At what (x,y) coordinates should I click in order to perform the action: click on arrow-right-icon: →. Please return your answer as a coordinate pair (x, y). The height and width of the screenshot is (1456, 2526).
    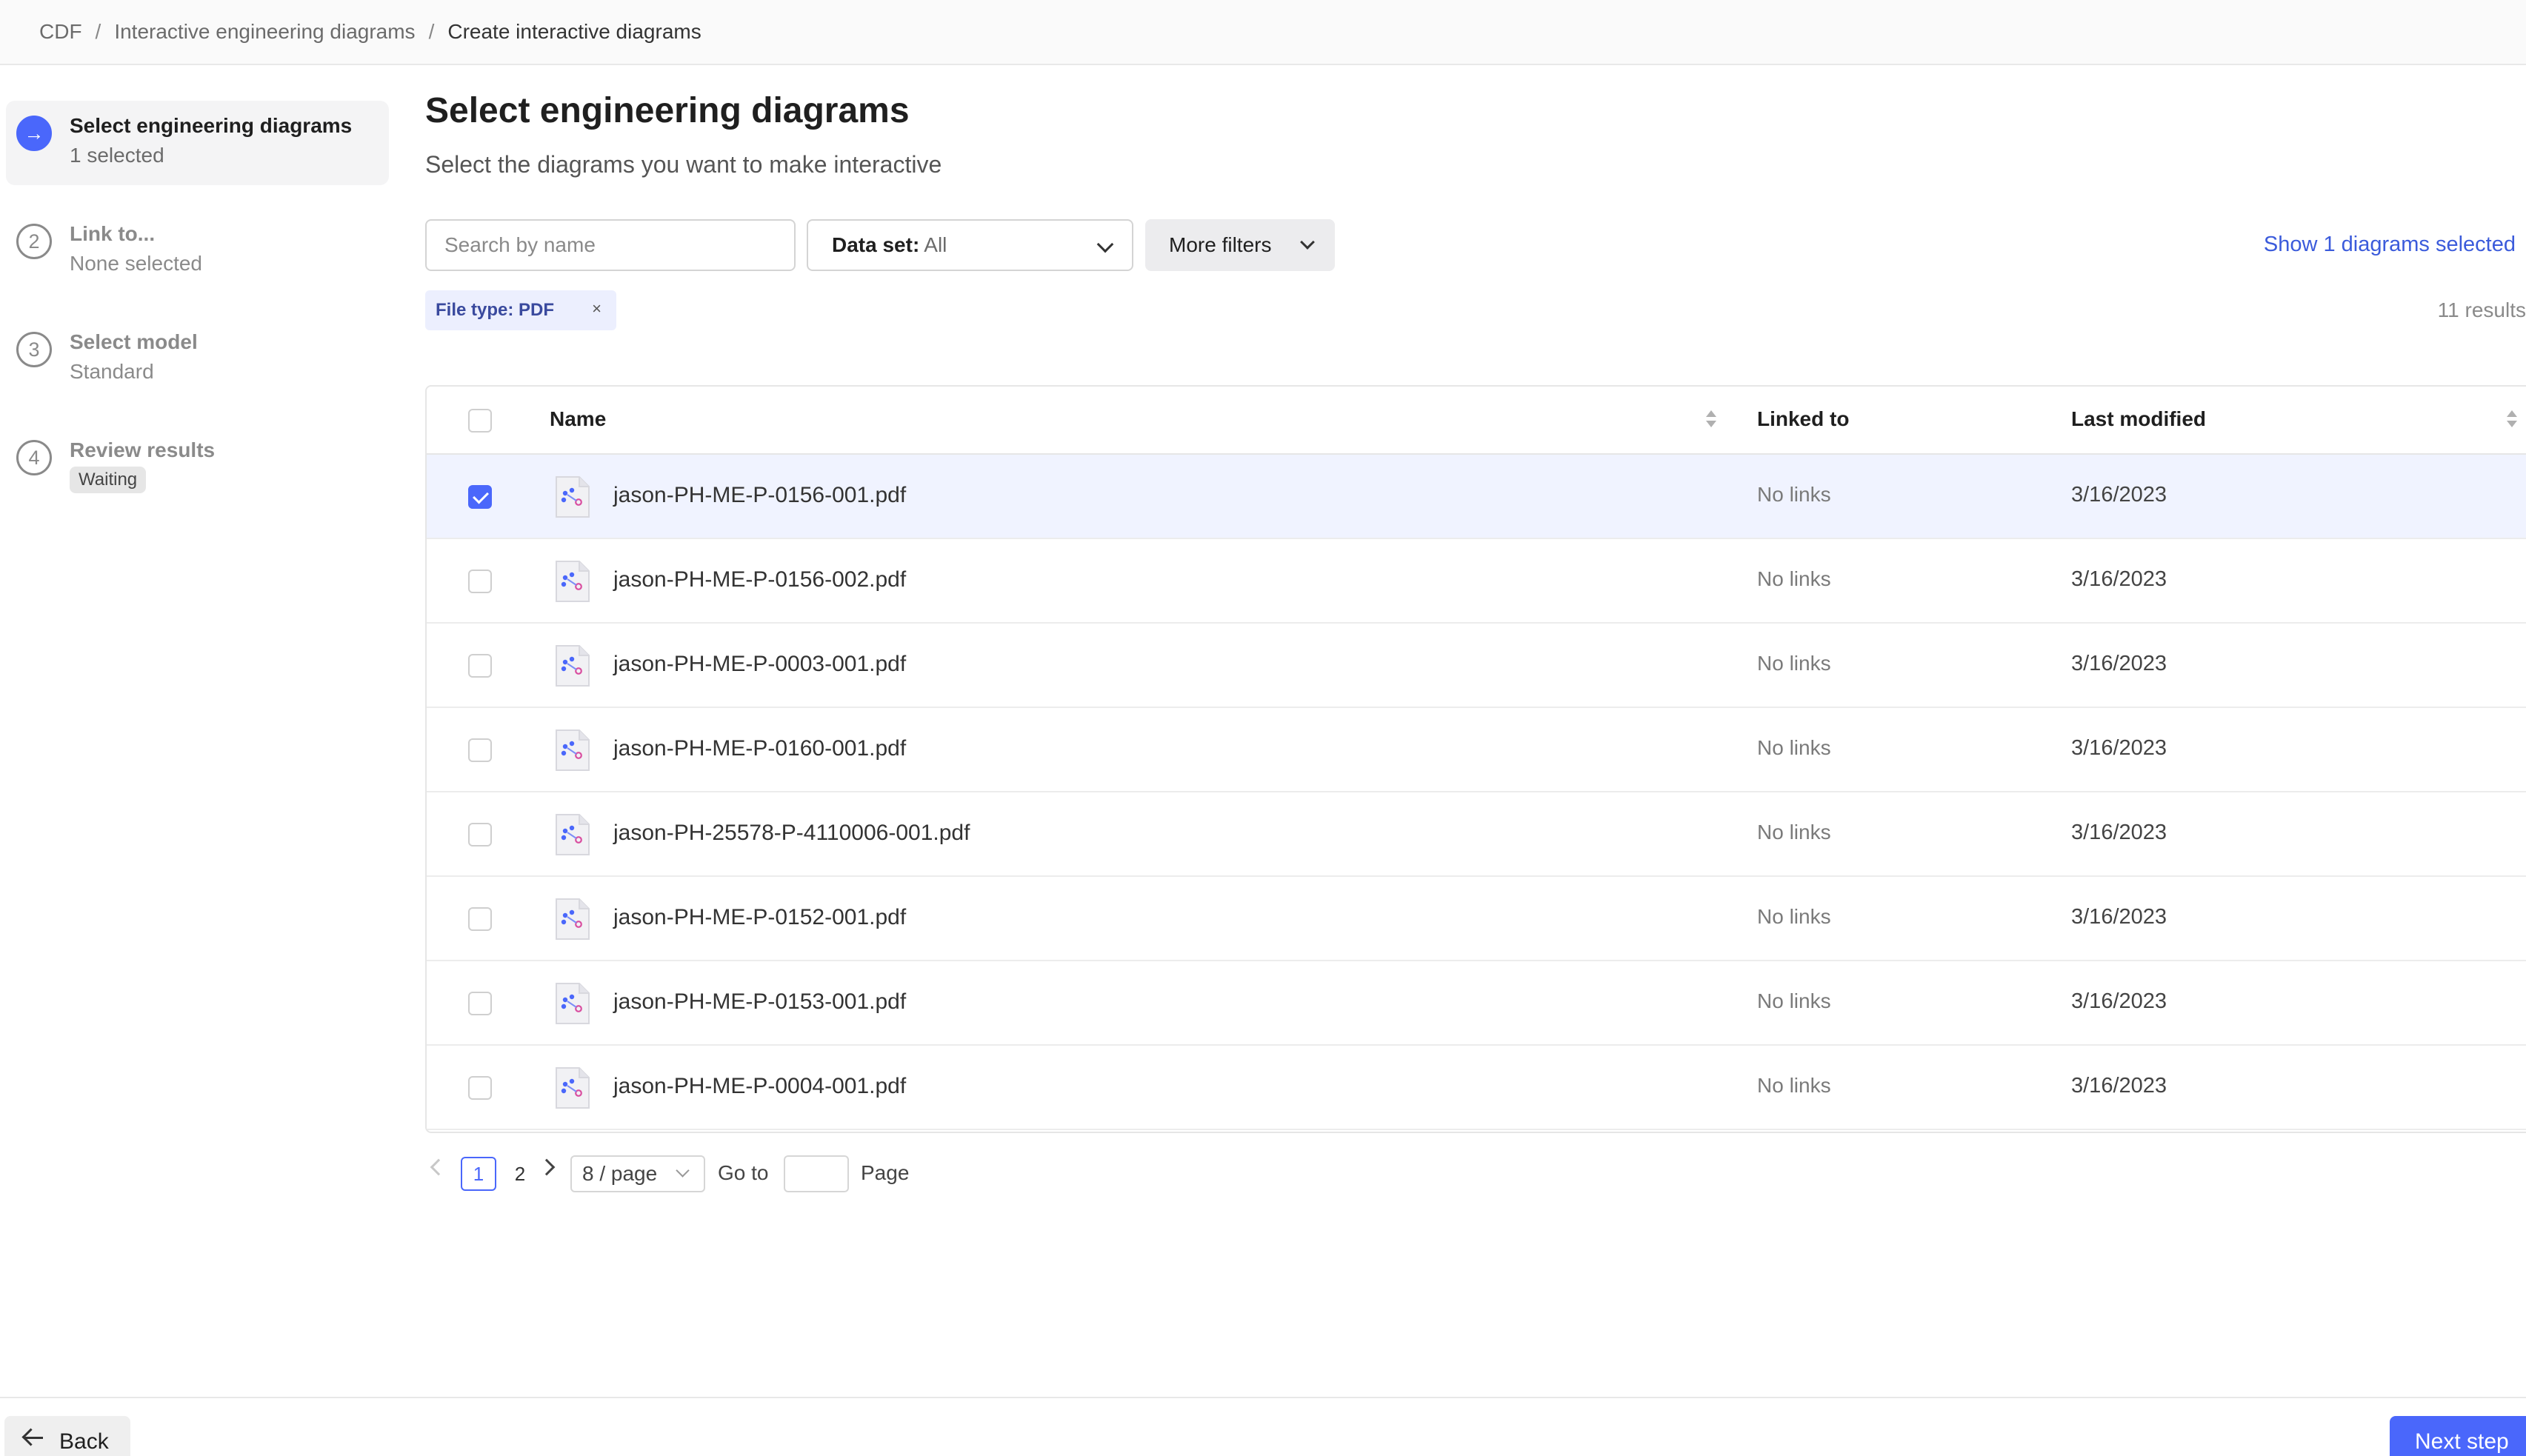
    Looking at the image, I should click on (34, 133).